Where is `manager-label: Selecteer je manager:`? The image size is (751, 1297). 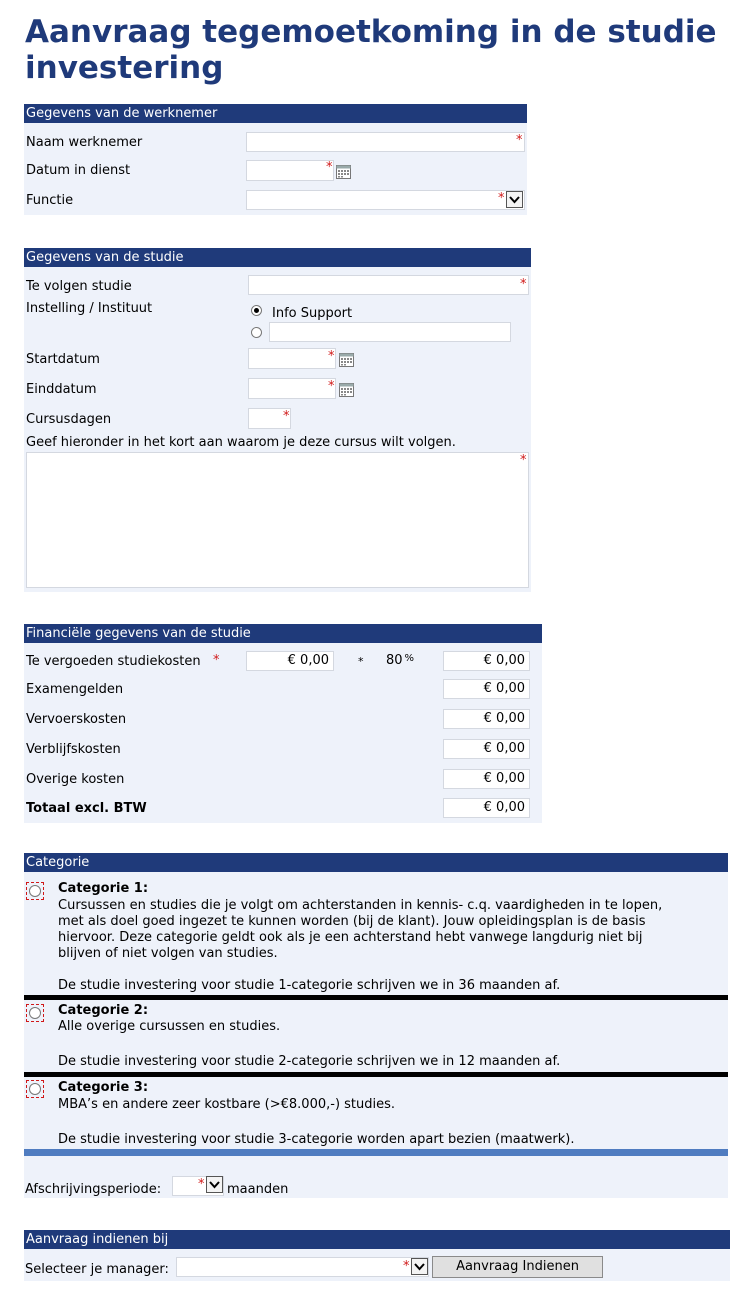
manager-label: Selecteer je manager: is located at coordinates (97, 1269).